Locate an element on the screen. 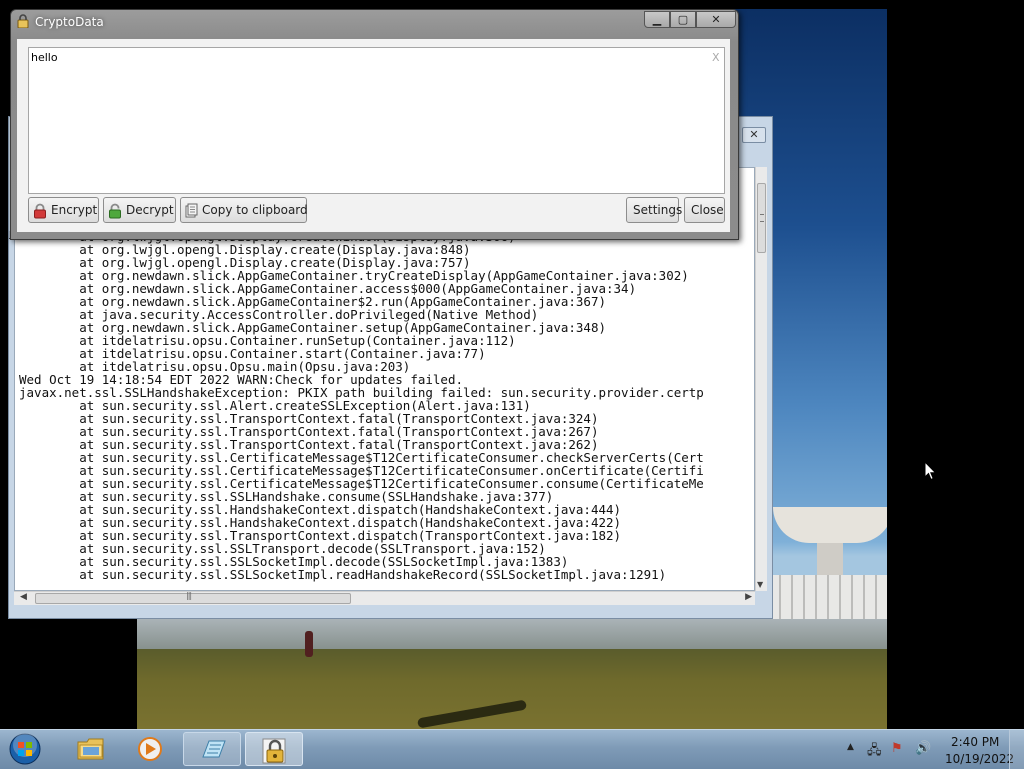 The width and height of the screenshot is (1024, 769). clipboard-icon is located at coordinates (191, 210).